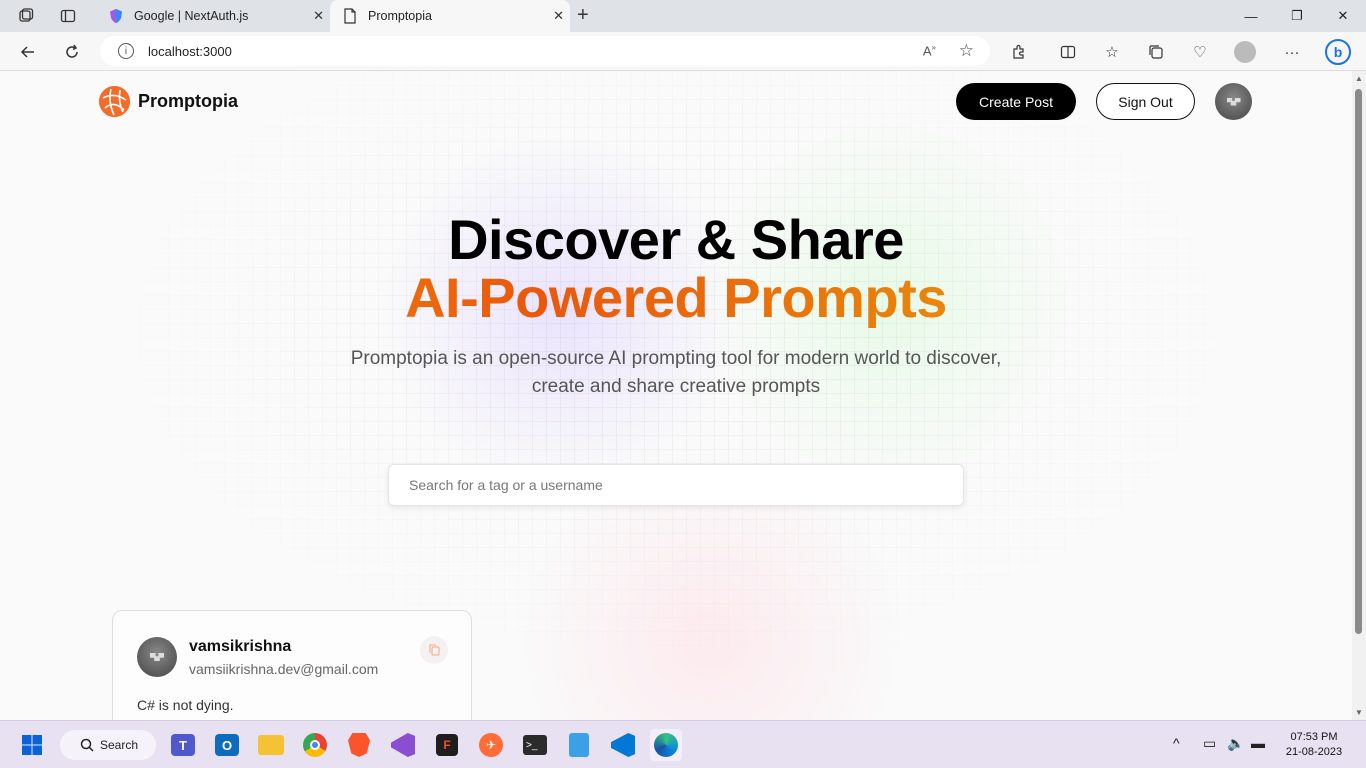 The image size is (1366, 768). I want to click on tab-actions-icon, so click(68, 16).